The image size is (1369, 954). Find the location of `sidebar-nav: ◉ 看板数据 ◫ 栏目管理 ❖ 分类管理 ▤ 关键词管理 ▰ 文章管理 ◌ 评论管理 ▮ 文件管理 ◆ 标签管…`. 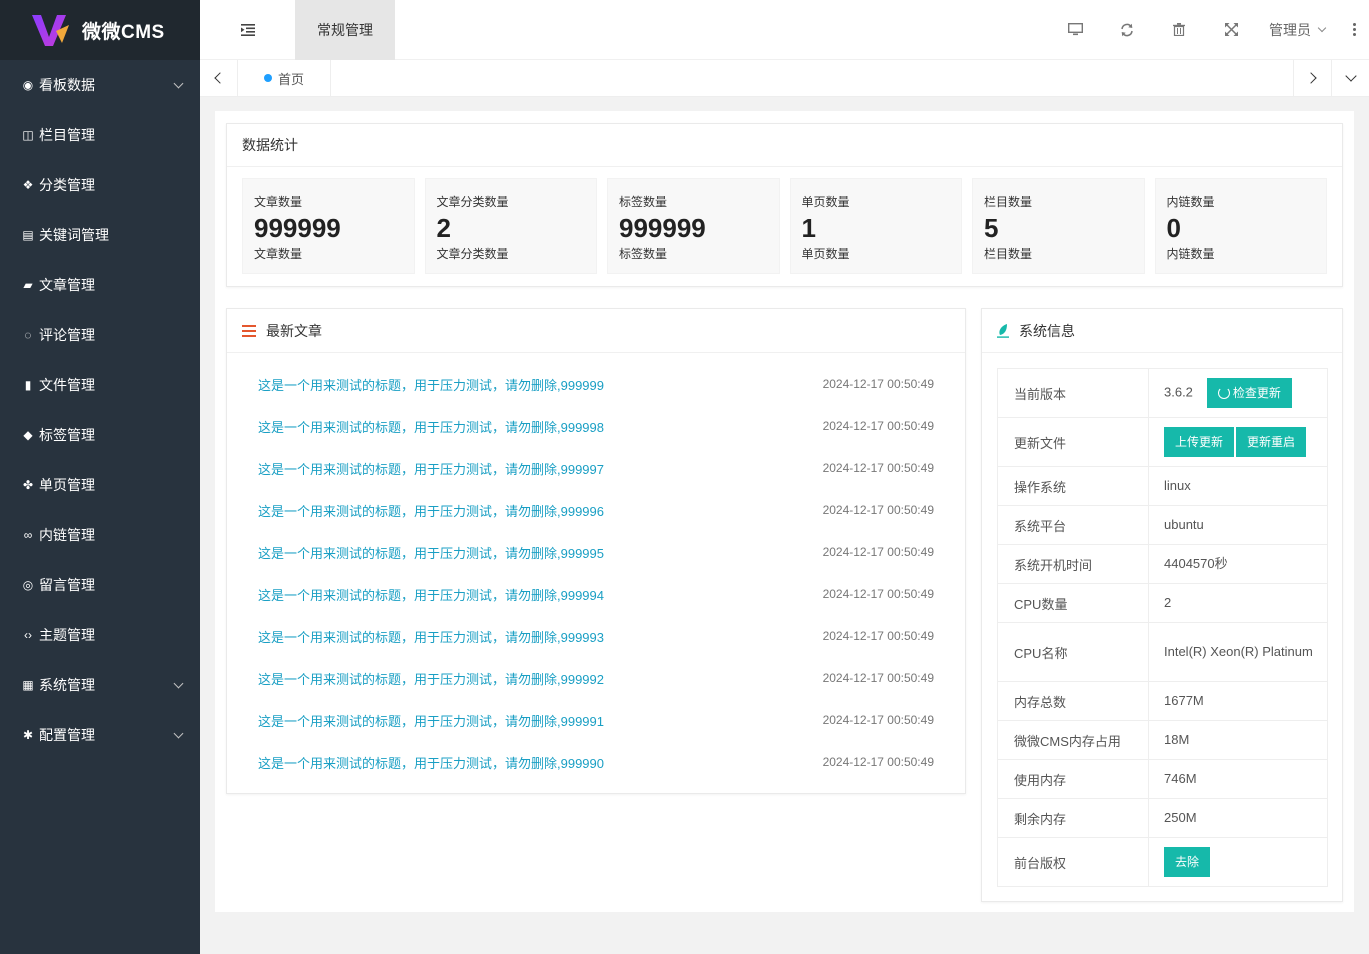

sidebar-nav: ◉ 看板数据 ◫ 栏目管理 ❖ 分类管理 ▤ 关键词管理 ▰ 文章管理 ◌ 评论管理 ▮ 文件管理 ◆ 标签管… is located at coordinates (100, 410).